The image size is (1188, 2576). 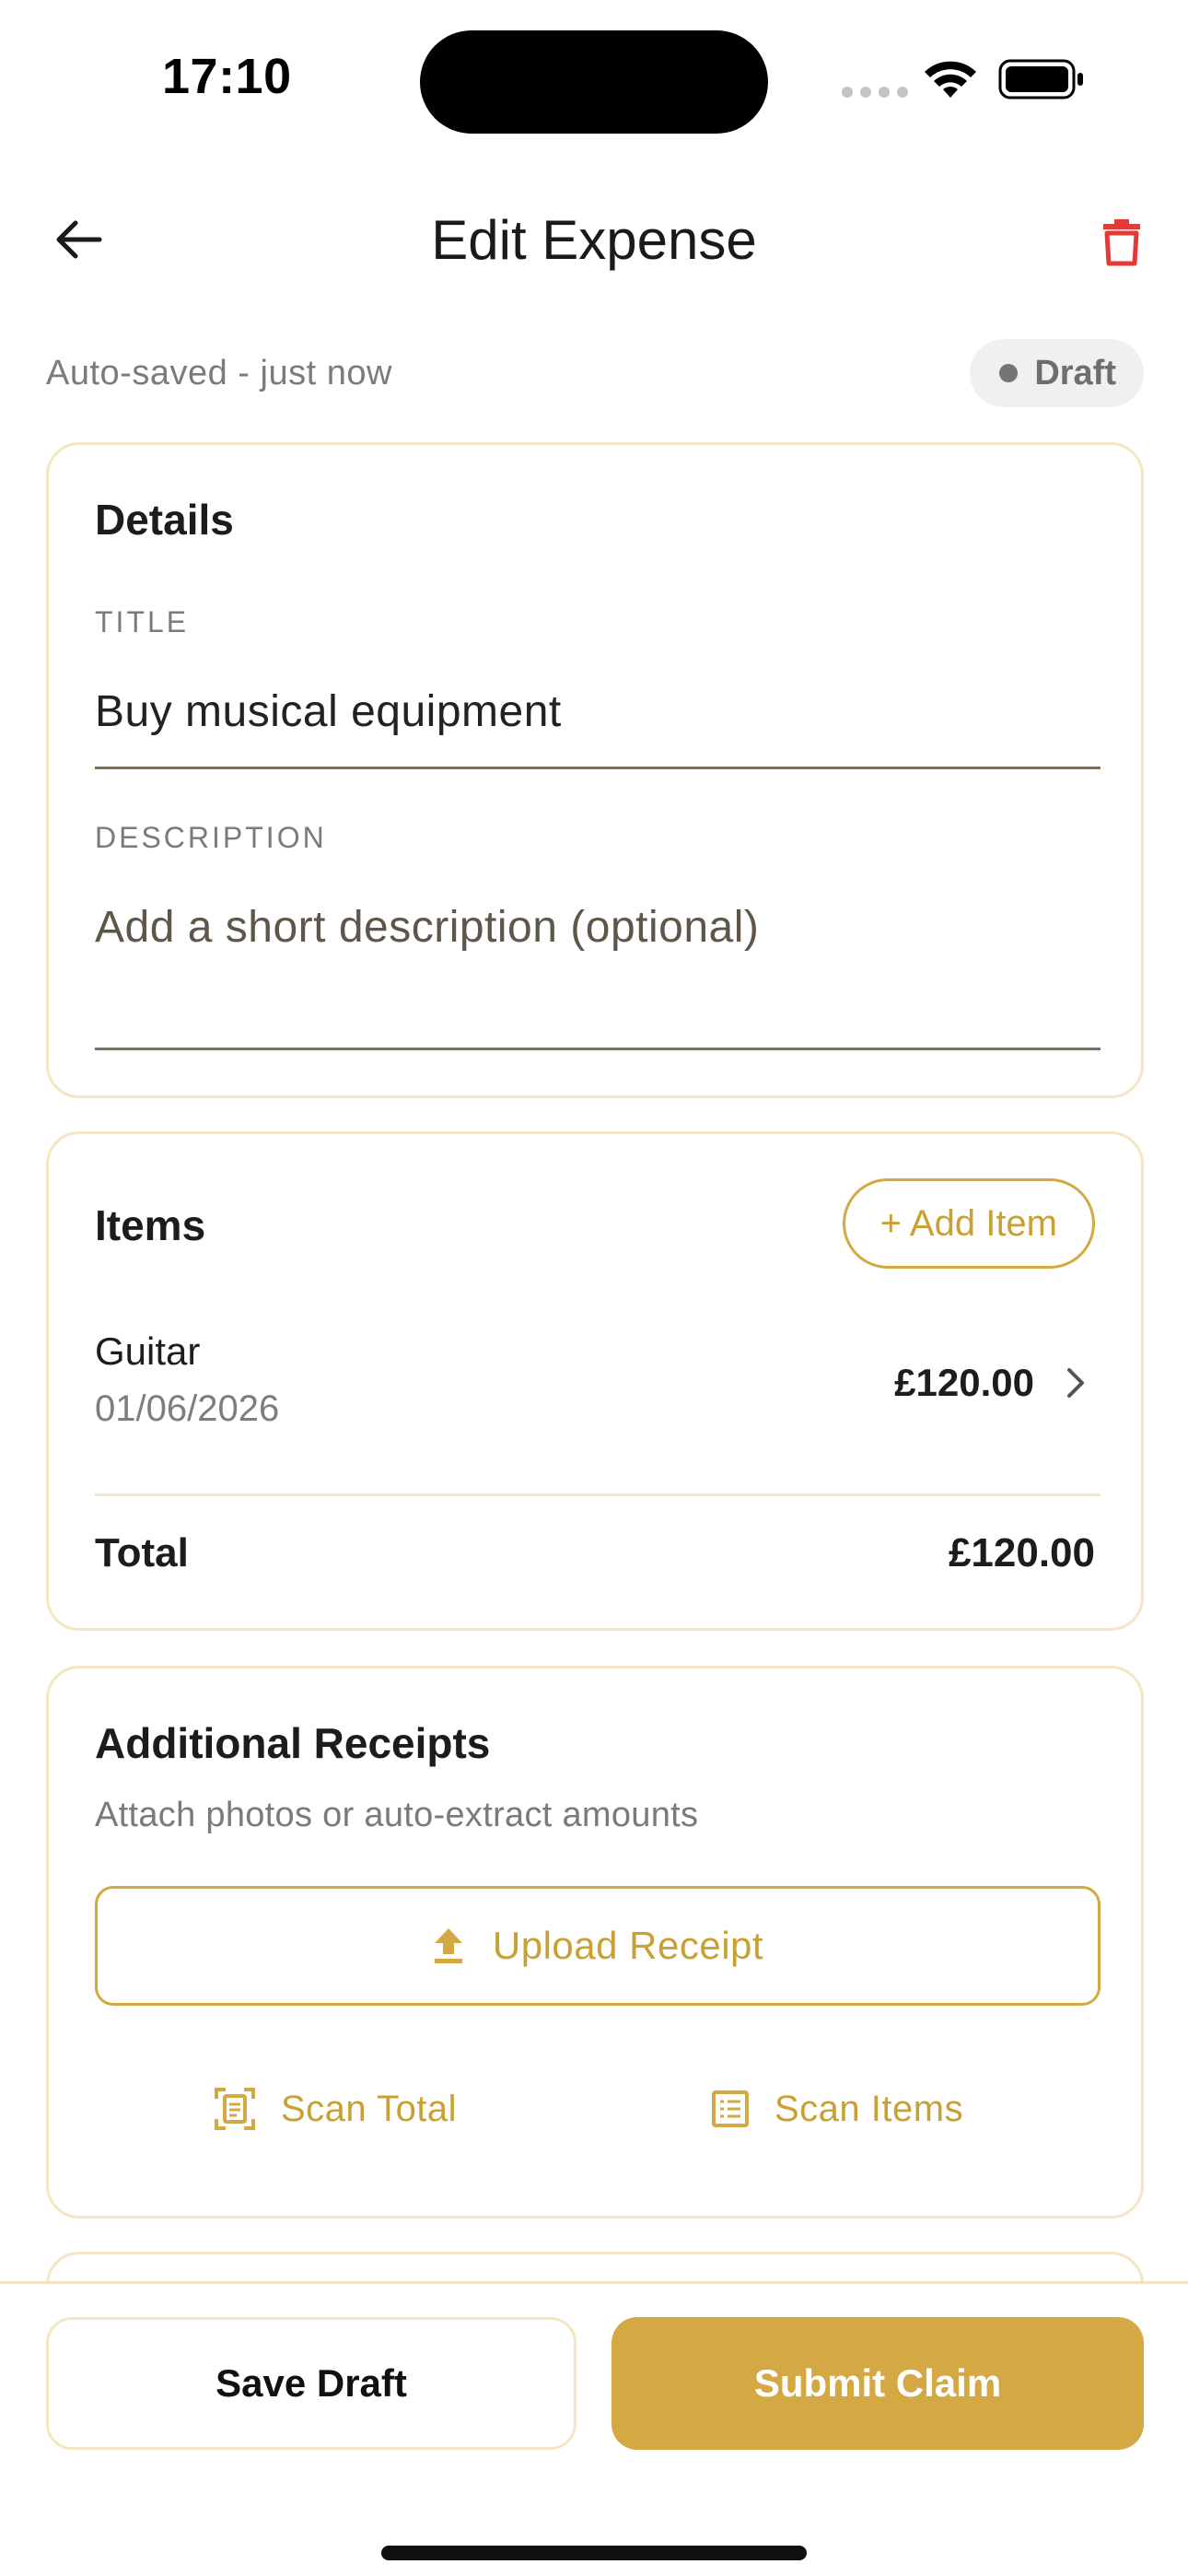 I want to click on scan-total-button: Scan Total, so click(x=336, y=2109).